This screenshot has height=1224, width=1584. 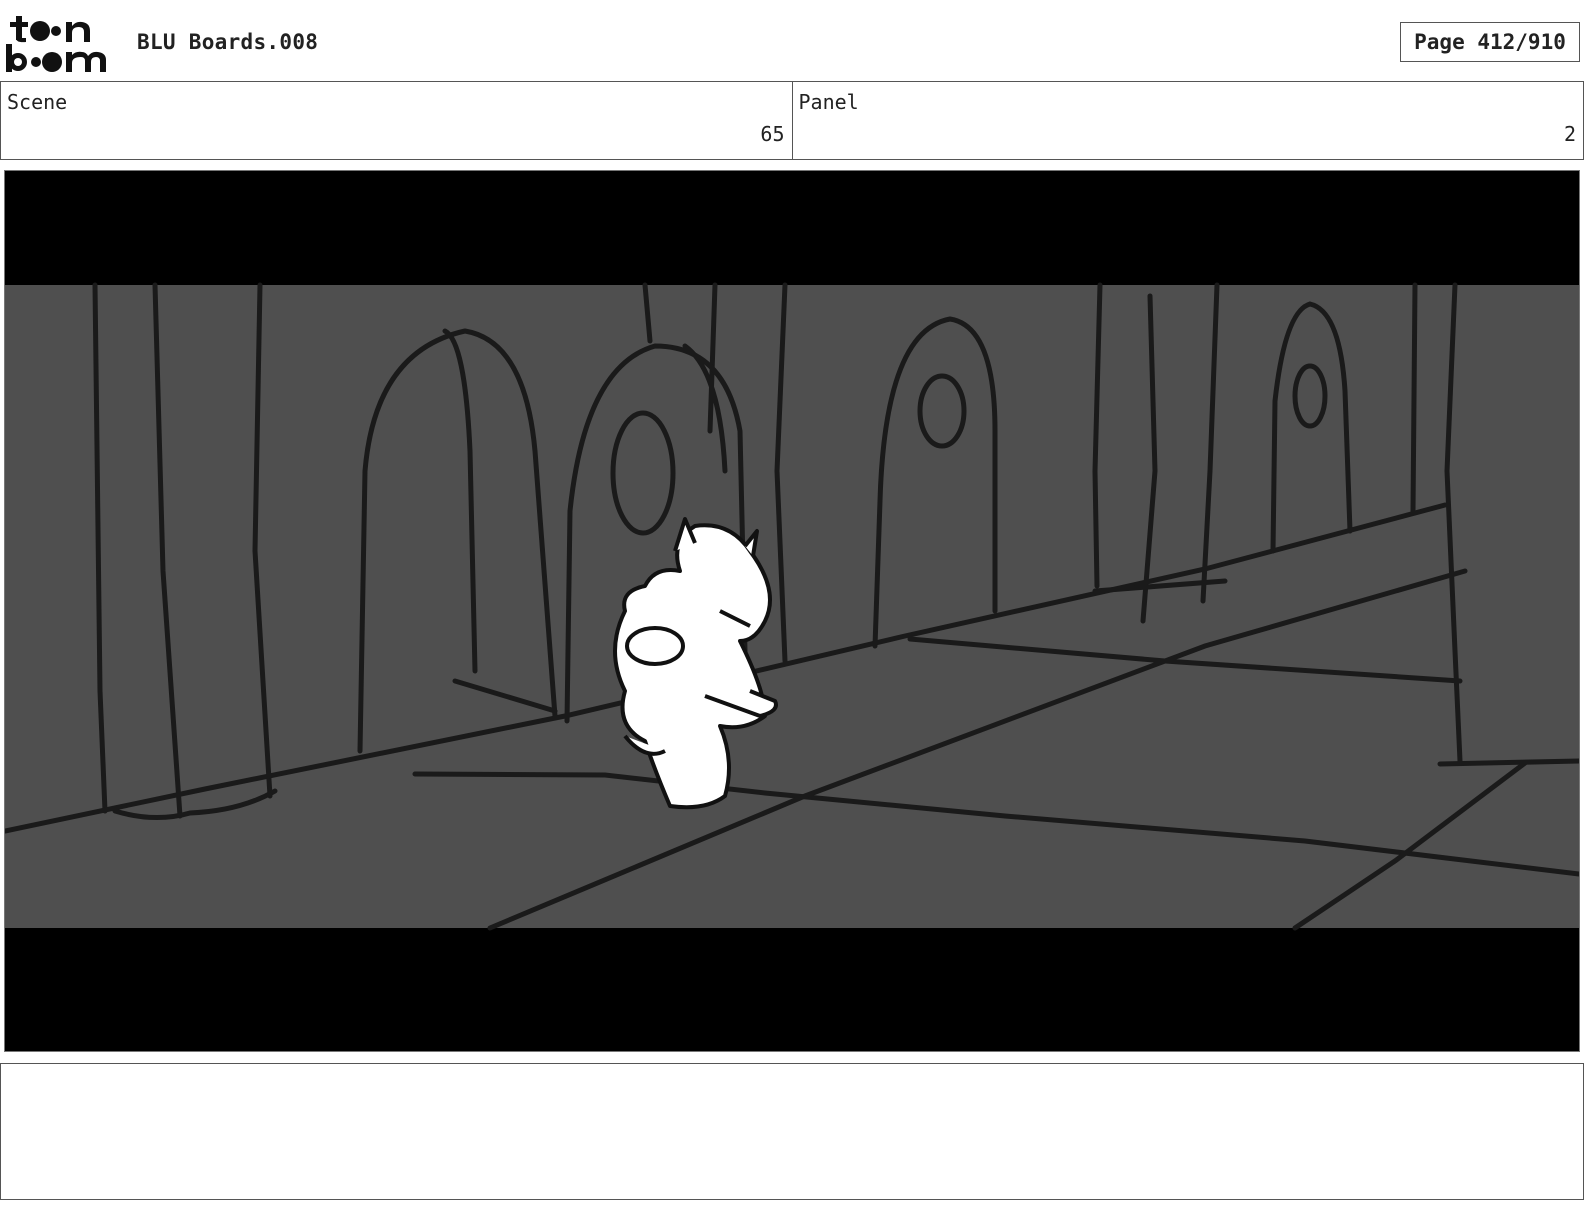 What do you see at coordinates (1187, 120) in the screenshot?
I see `panel-cell: Panel 2` at bounding box center [1187, 120].